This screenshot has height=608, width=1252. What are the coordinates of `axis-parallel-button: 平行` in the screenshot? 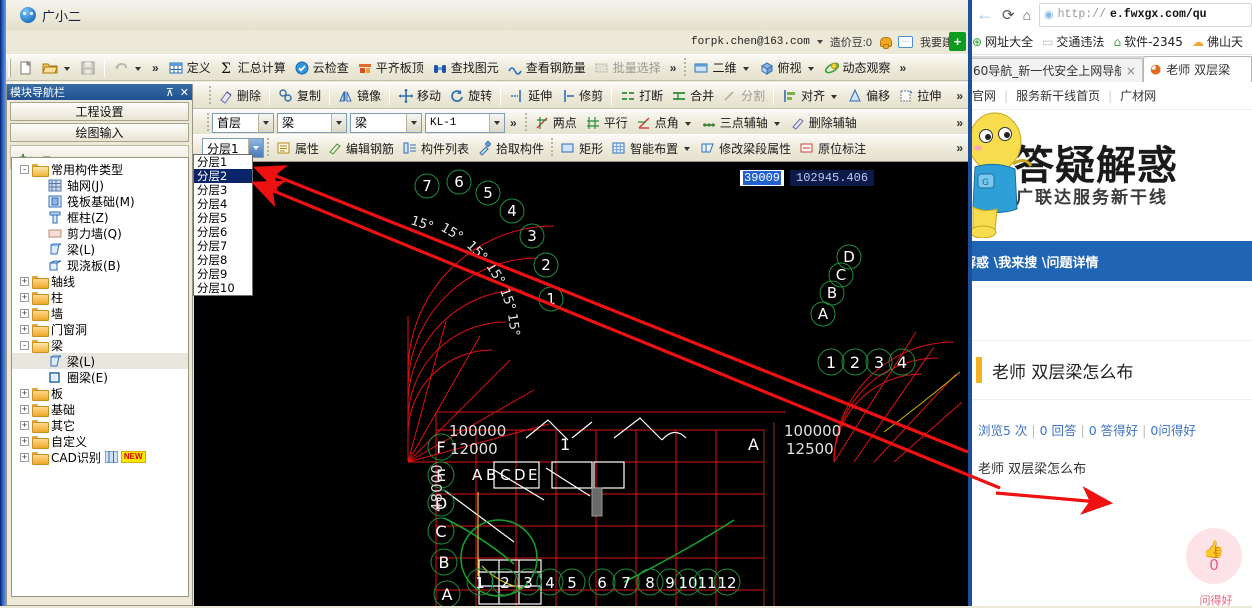 It's located at (606, 123).